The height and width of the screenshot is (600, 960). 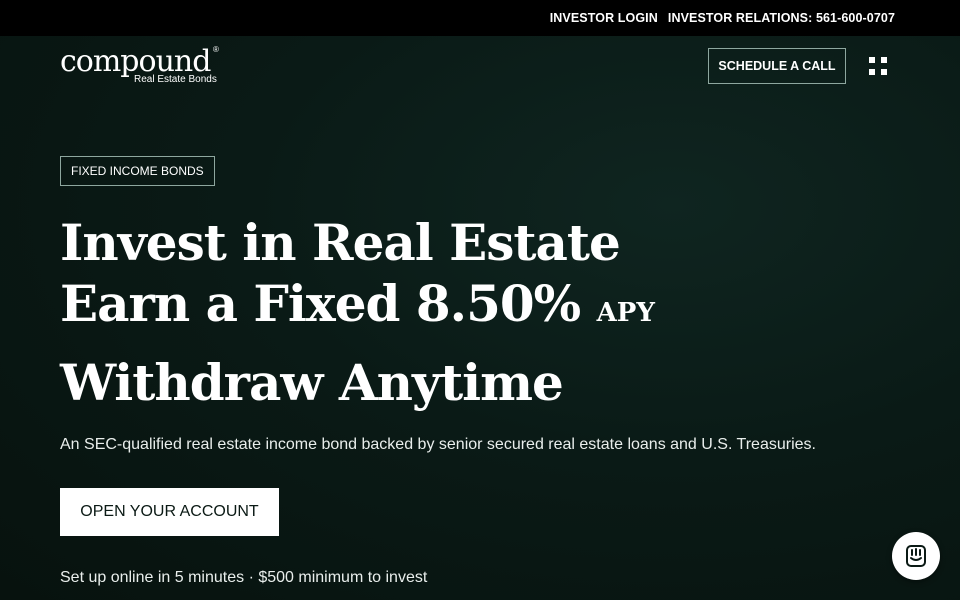 I want to click on logo: compound ® Real Estate Bonds, so click(x=145, y=67).